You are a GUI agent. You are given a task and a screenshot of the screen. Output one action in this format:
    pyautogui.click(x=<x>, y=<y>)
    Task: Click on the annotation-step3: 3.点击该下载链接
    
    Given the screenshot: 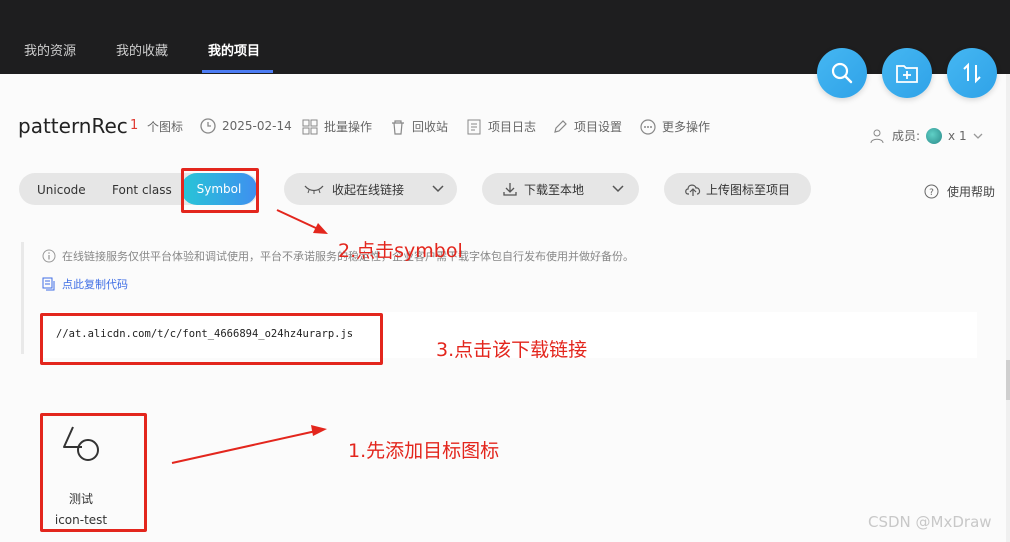 What is the action you would take?
    pyautogui.click(x=512, y=350)
    